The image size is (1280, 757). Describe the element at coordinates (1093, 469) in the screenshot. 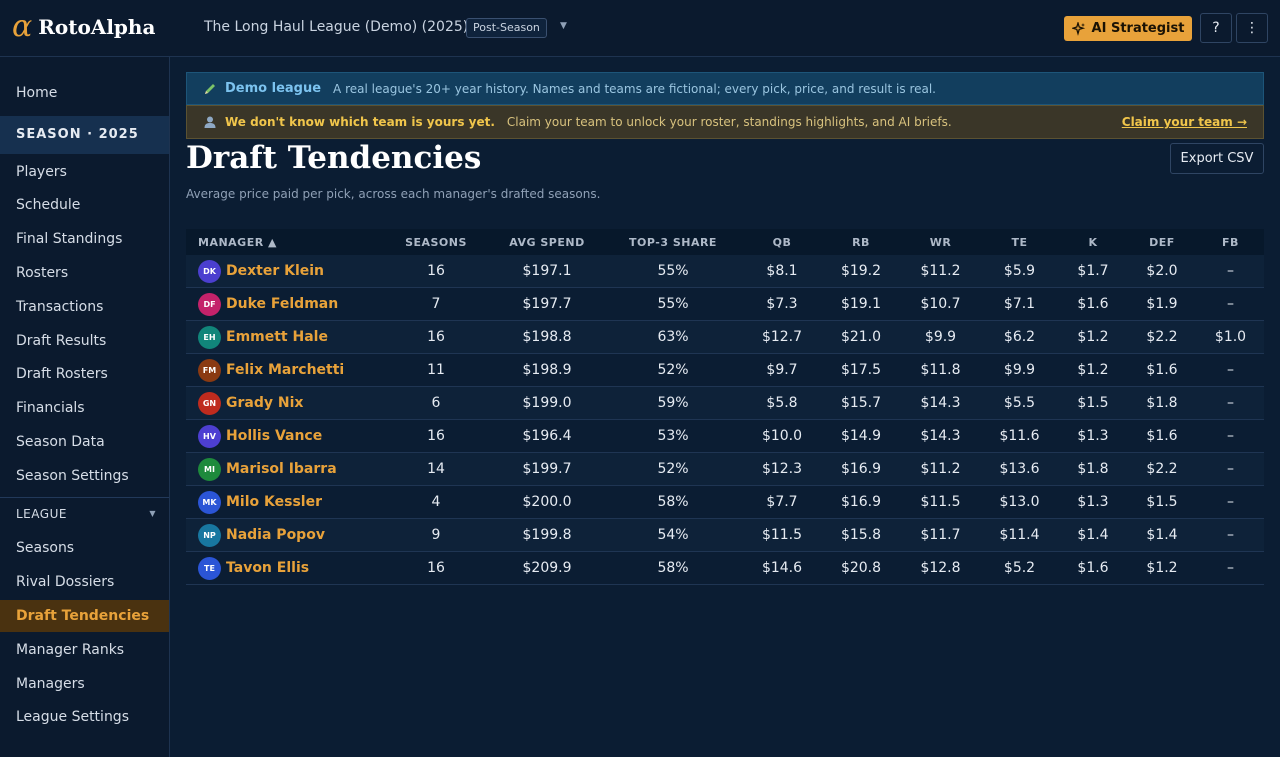

I see `cell-k: $1.8` at that location.